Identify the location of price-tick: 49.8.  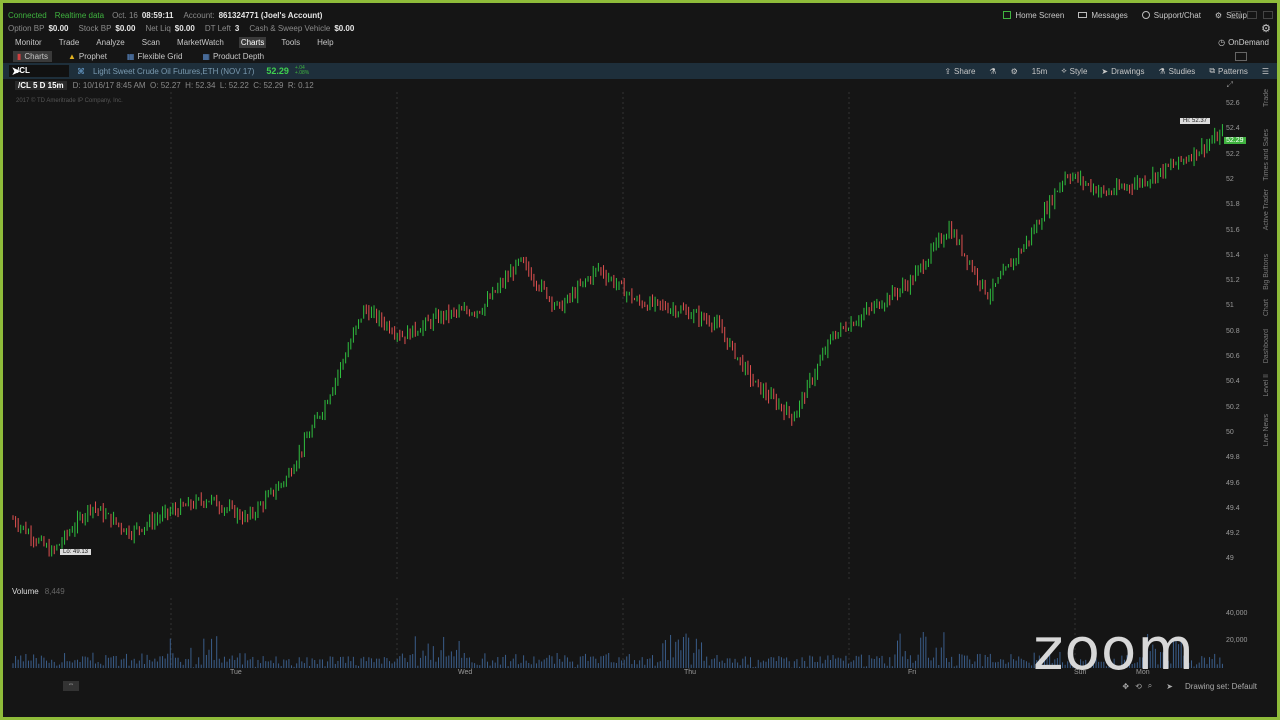
(1233, 458).